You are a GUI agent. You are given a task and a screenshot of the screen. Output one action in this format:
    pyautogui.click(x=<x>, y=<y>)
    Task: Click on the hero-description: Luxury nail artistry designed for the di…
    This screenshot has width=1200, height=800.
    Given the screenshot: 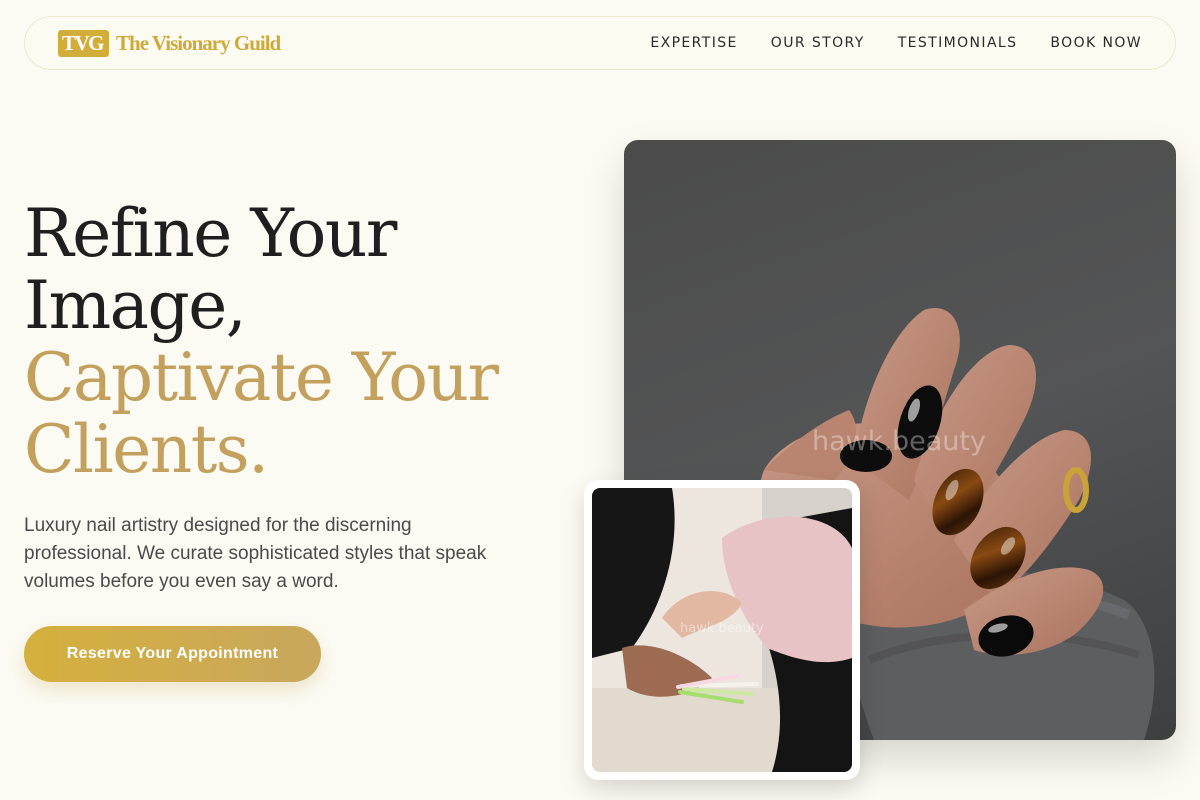 What is the action you would take?
    pyautogui.click(x=255, y=553)
    